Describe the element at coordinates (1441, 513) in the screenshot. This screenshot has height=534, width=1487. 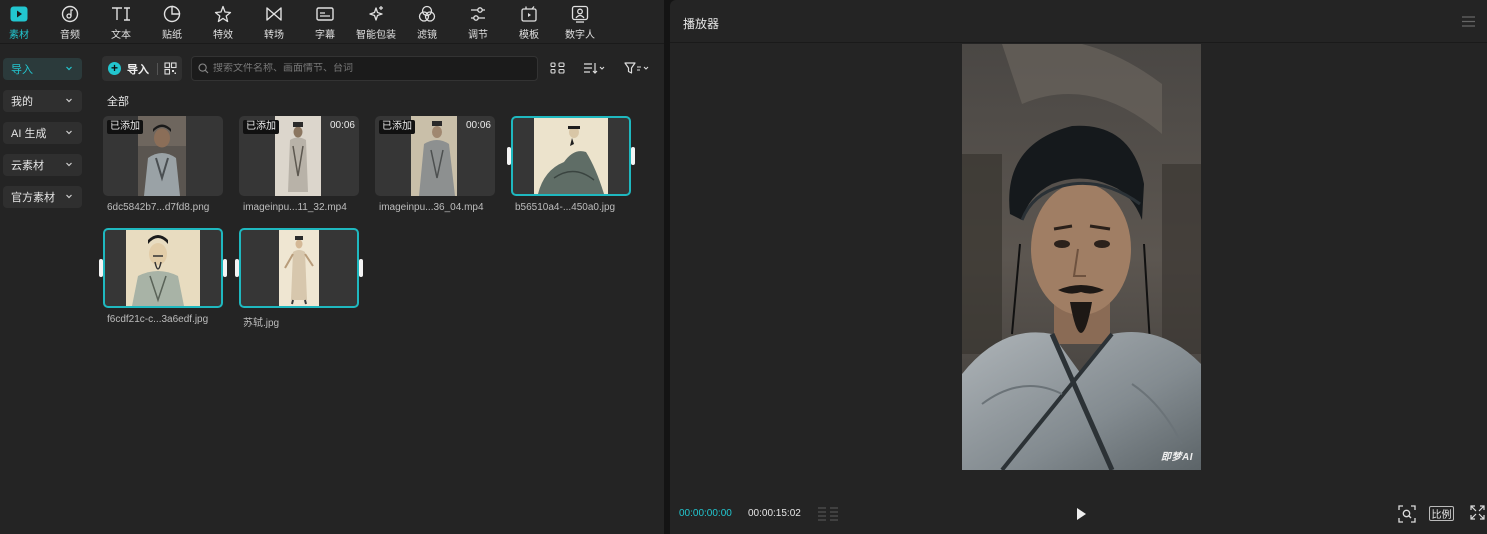
I see `aspect-ratio-button: 比例` at that location.